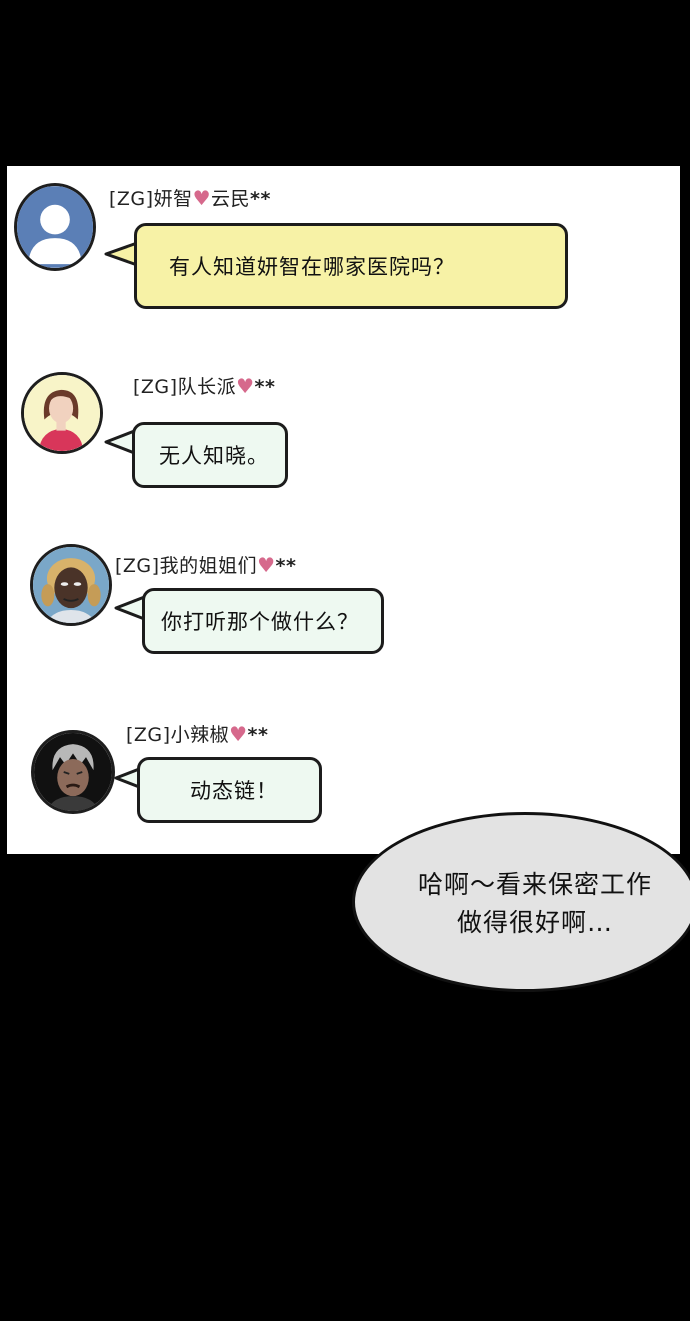  What do you see at coordinates (286, 566) in the screenshot?
I see `message-3-stars: **` at bounding box center [286, 566].